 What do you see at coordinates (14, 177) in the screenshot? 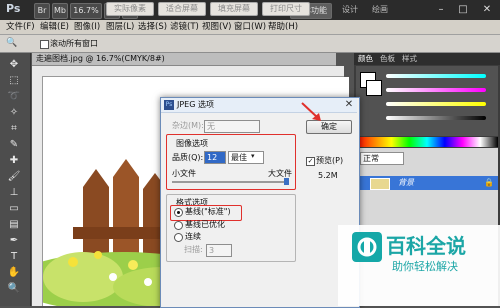
I see `brush-tool-icon: 🖌` at bounding box center [14, 177].